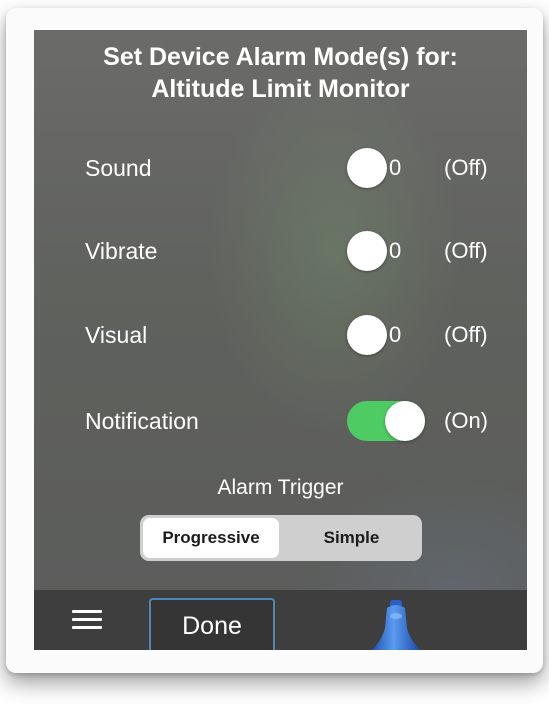 The height and width of the screenshot is (705, 549). What do you see at coordinates (212, 624) in the screenshot?
I see `done-button: Done` at bounding box center [212, 624].